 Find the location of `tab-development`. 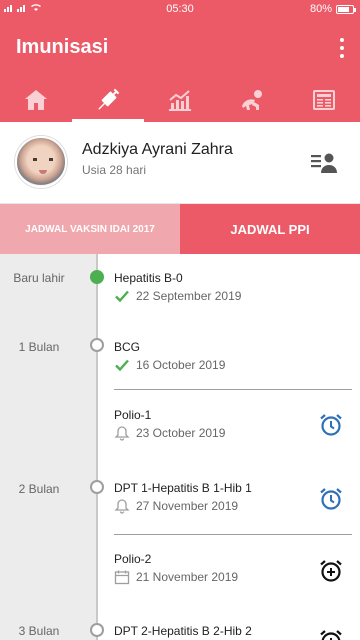

tab-development is located at coordinates (252, 100).